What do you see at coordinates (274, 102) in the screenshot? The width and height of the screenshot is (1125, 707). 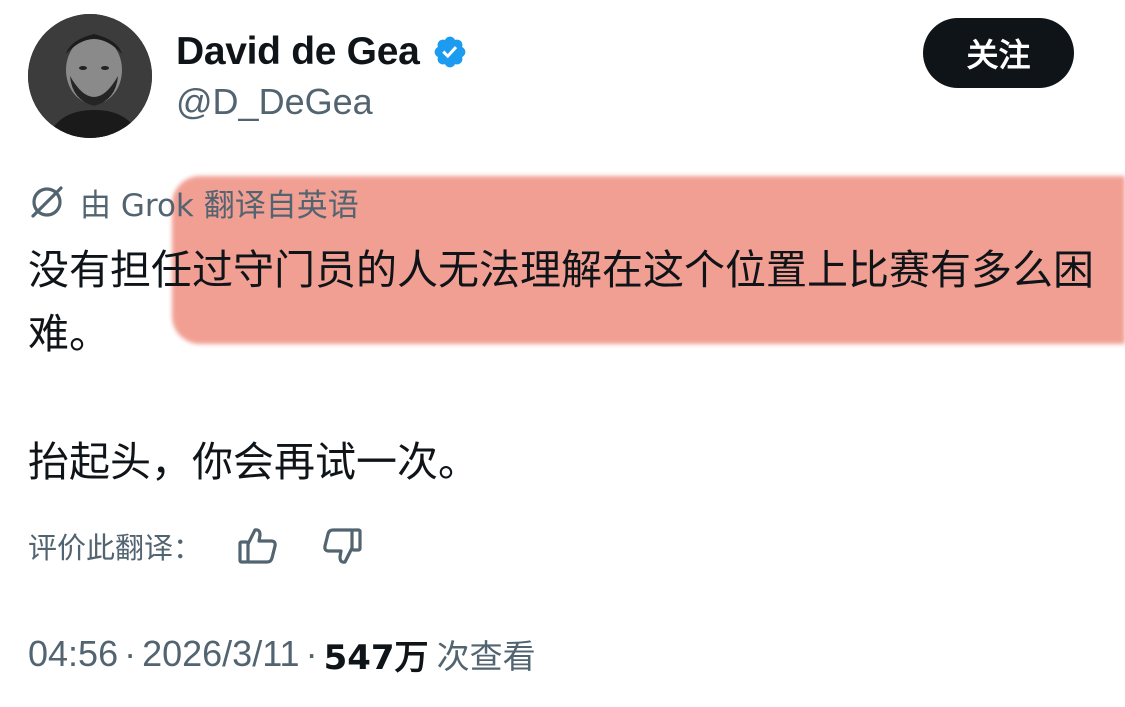 I see `user-handle: @D_DeGea` at bounding box center [274, 102].